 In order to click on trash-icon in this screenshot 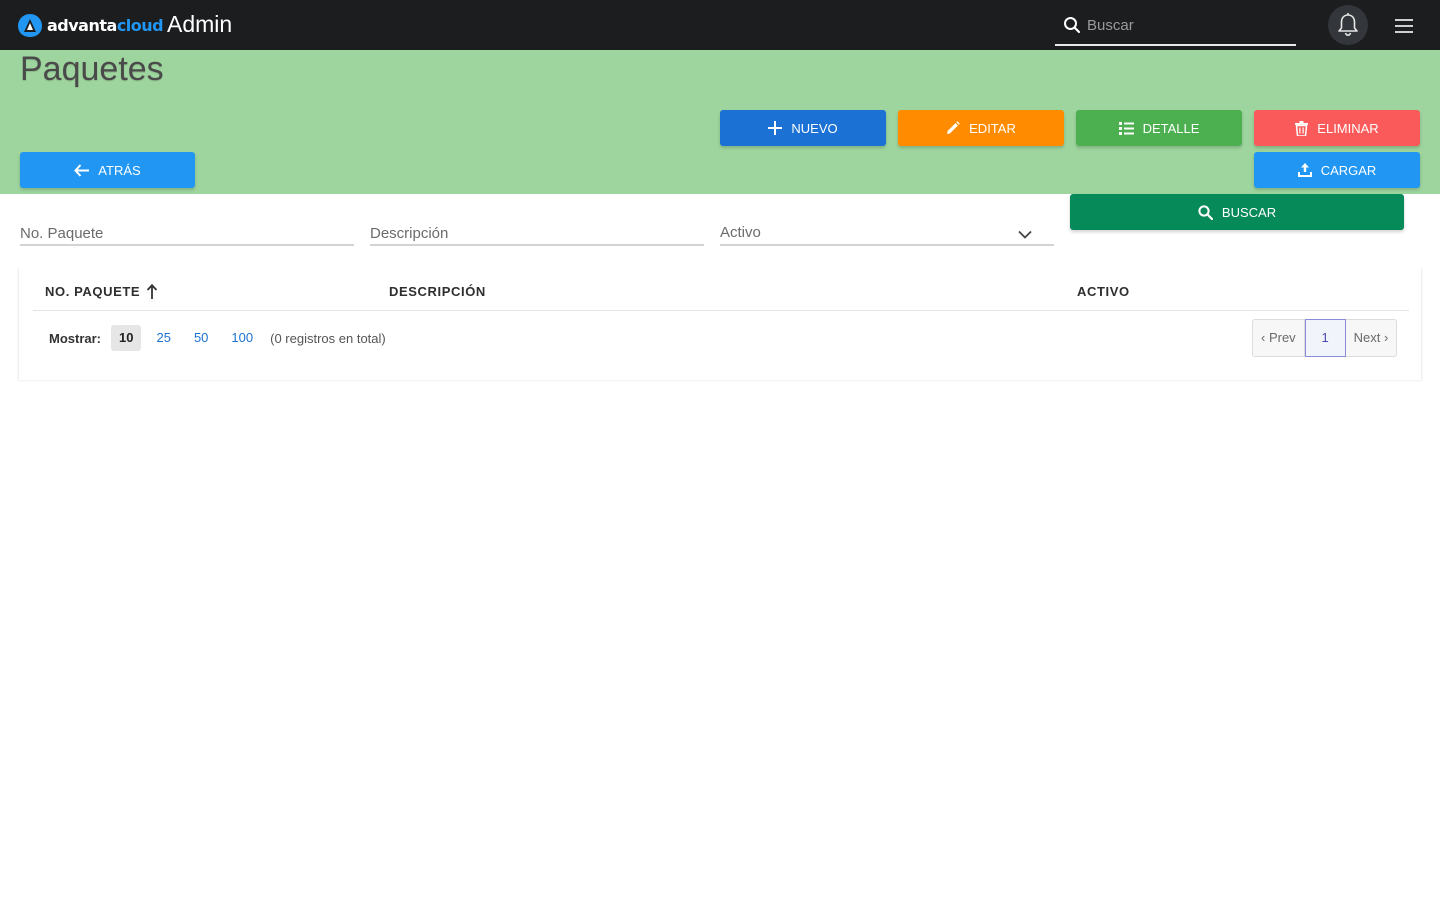, I will do `click(1302, 128)`.